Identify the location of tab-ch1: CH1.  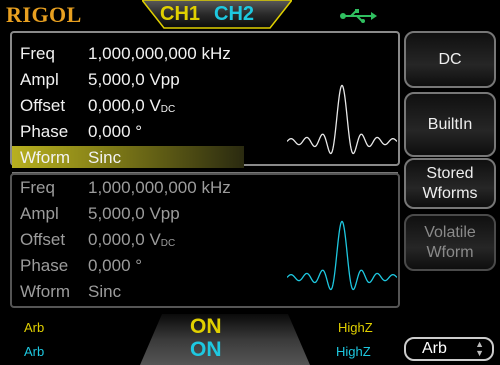
(180, 14).